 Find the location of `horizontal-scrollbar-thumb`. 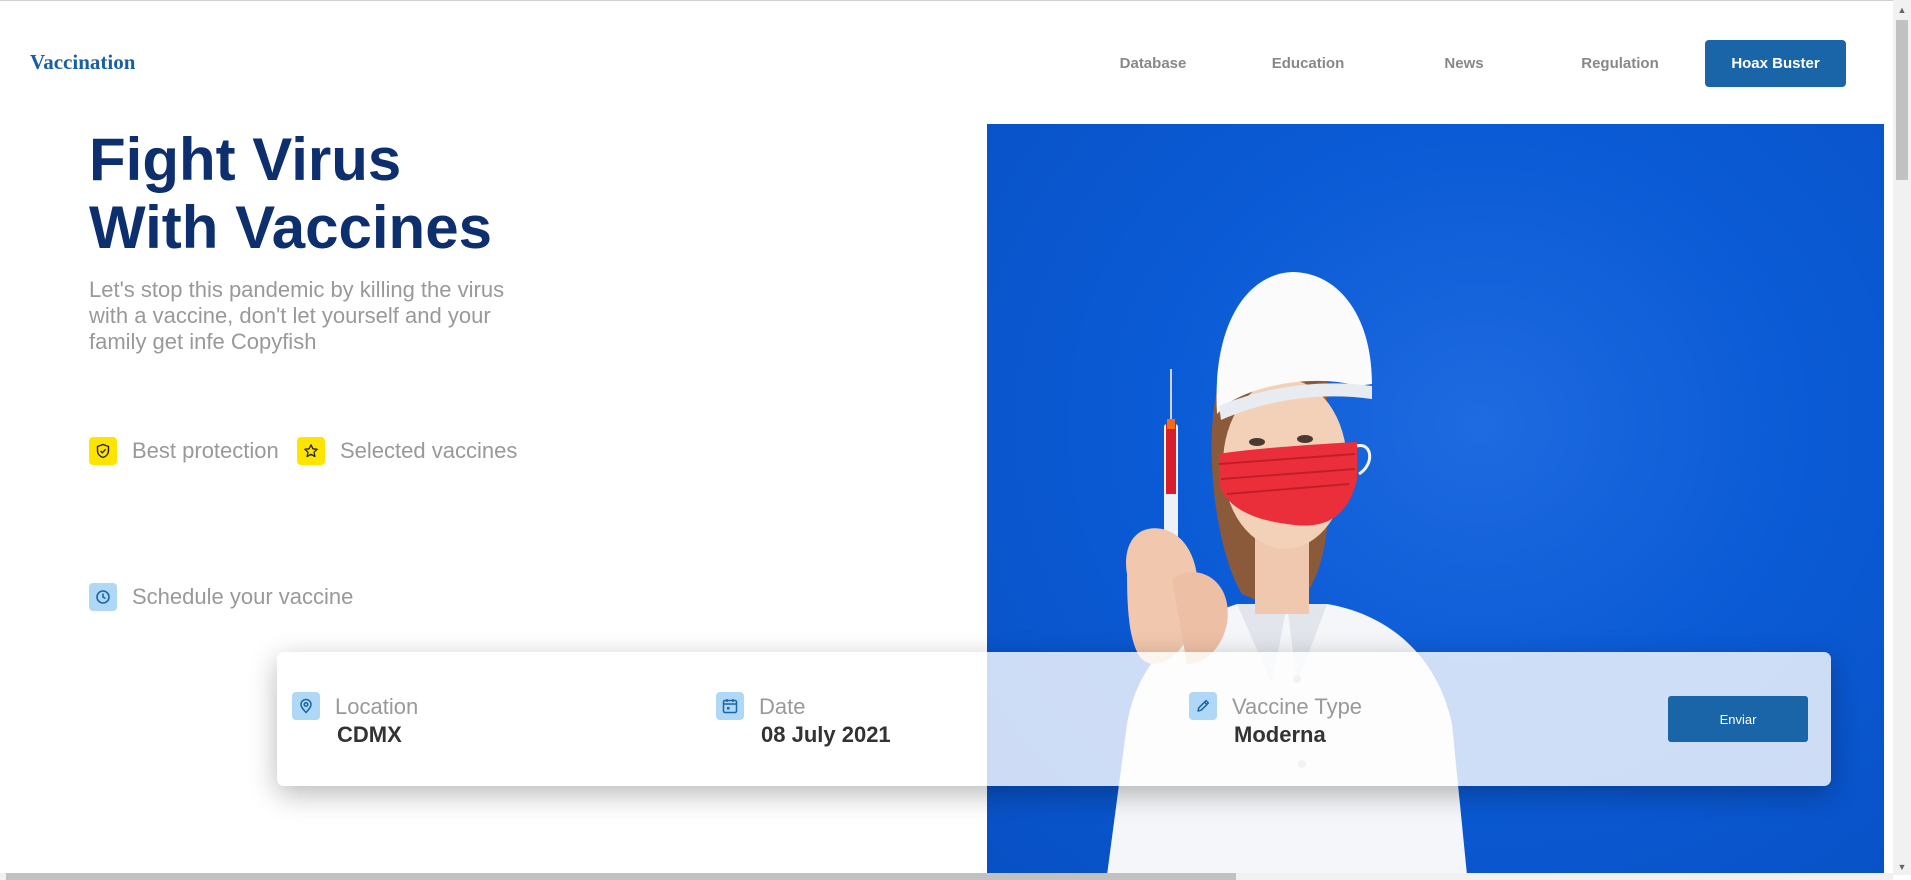

horizontal-scrollbar-thumb is located at coordinates (621, 876).